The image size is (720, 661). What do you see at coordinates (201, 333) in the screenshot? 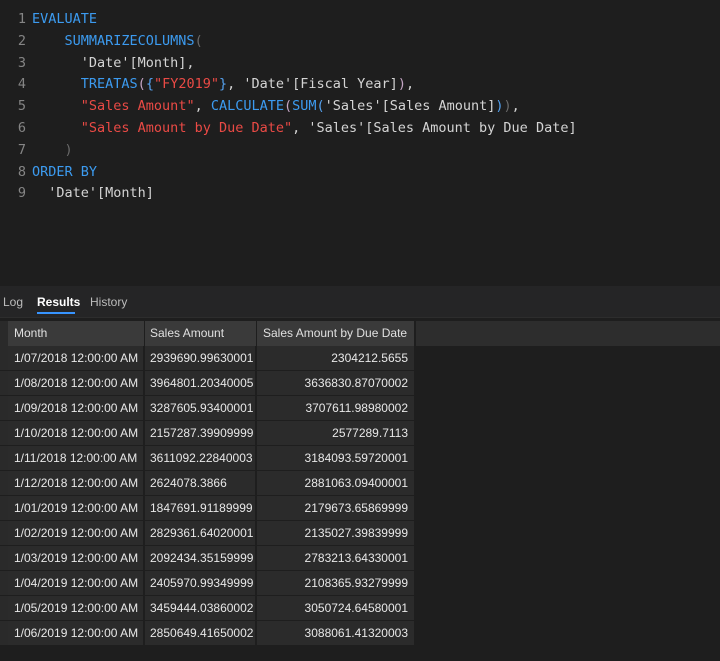
I see `column-header-sales-amount: Sales Amount` at bounding box center [201, 333].